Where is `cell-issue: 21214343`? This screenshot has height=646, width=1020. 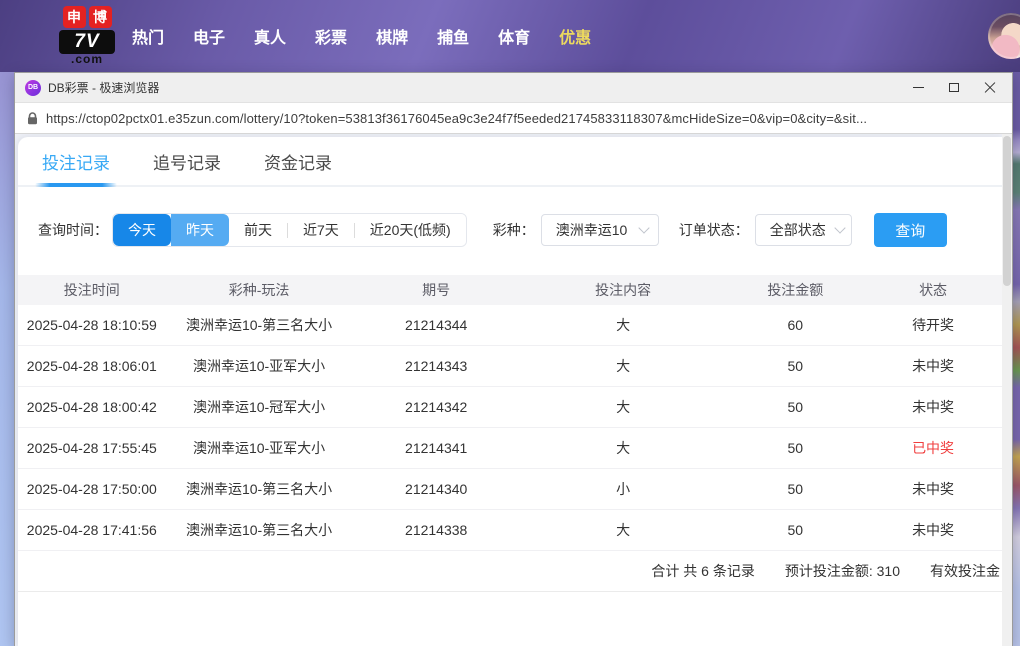 cell-issue: 21214343 is located at coordinates (436, 366).